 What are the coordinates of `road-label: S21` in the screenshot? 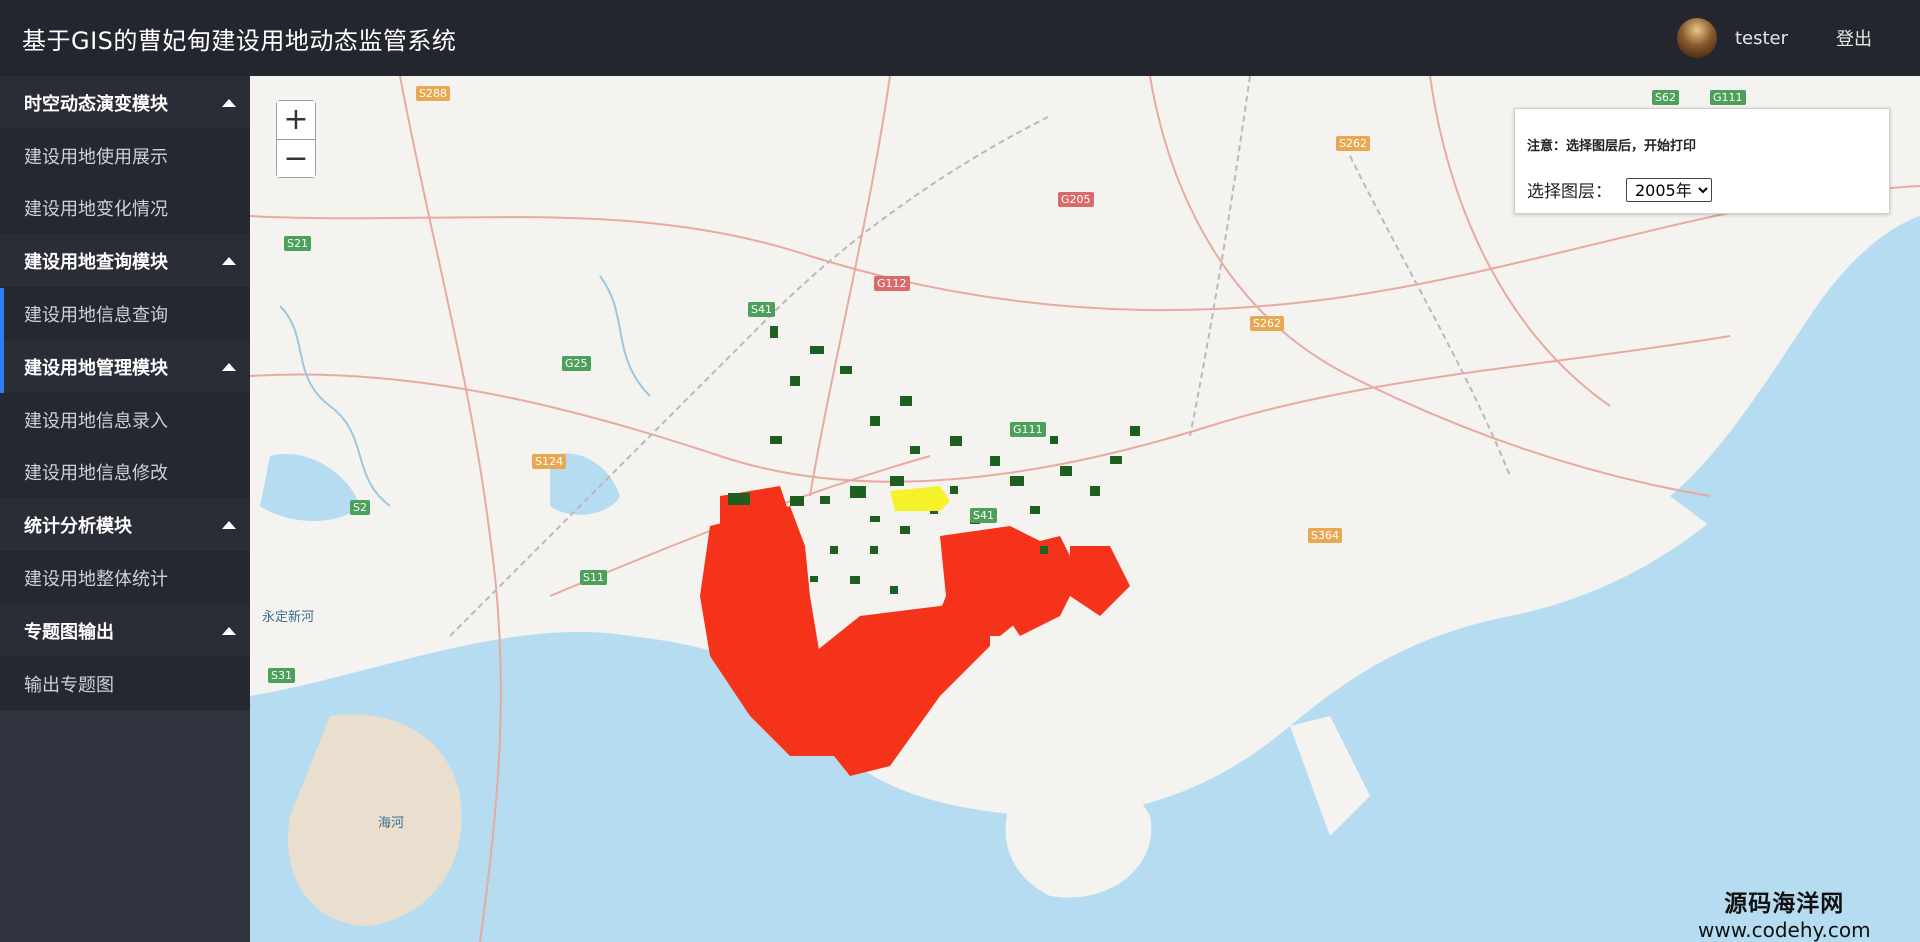 It's located at (297, 243).